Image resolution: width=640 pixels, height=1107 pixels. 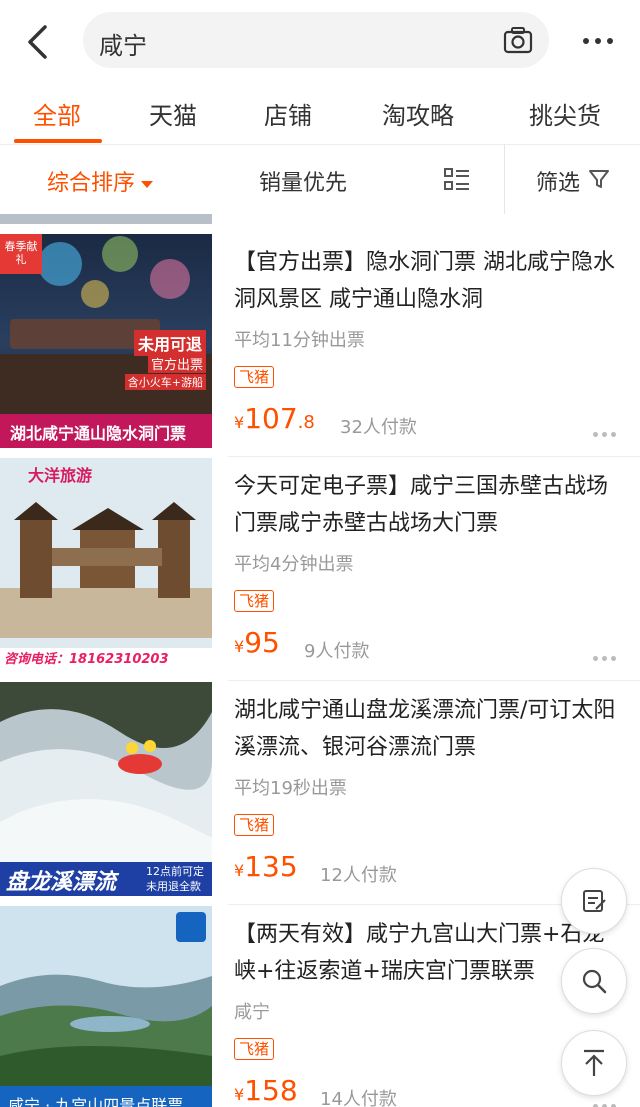 What do you see at coordinates (565, 113) in the screenshot?
I see `tab-picks: 挑尖货` at bounding box center [565, 113].